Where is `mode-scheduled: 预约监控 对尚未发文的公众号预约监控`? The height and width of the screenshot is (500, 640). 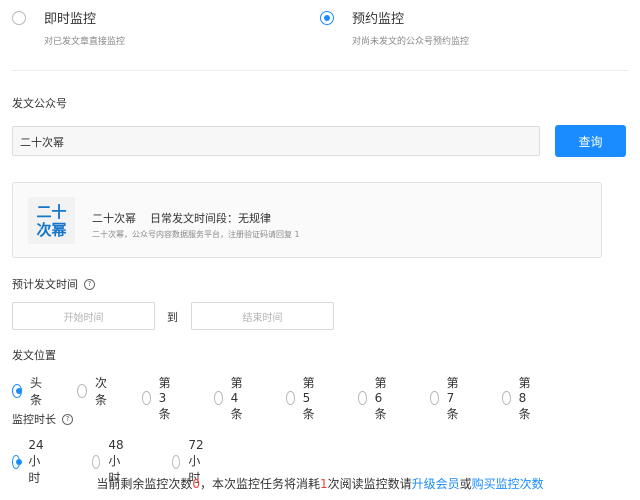 mode-scheduled: 预约监控 对尚未发文的公众号预约监控 is located at coordinates (470, 28).